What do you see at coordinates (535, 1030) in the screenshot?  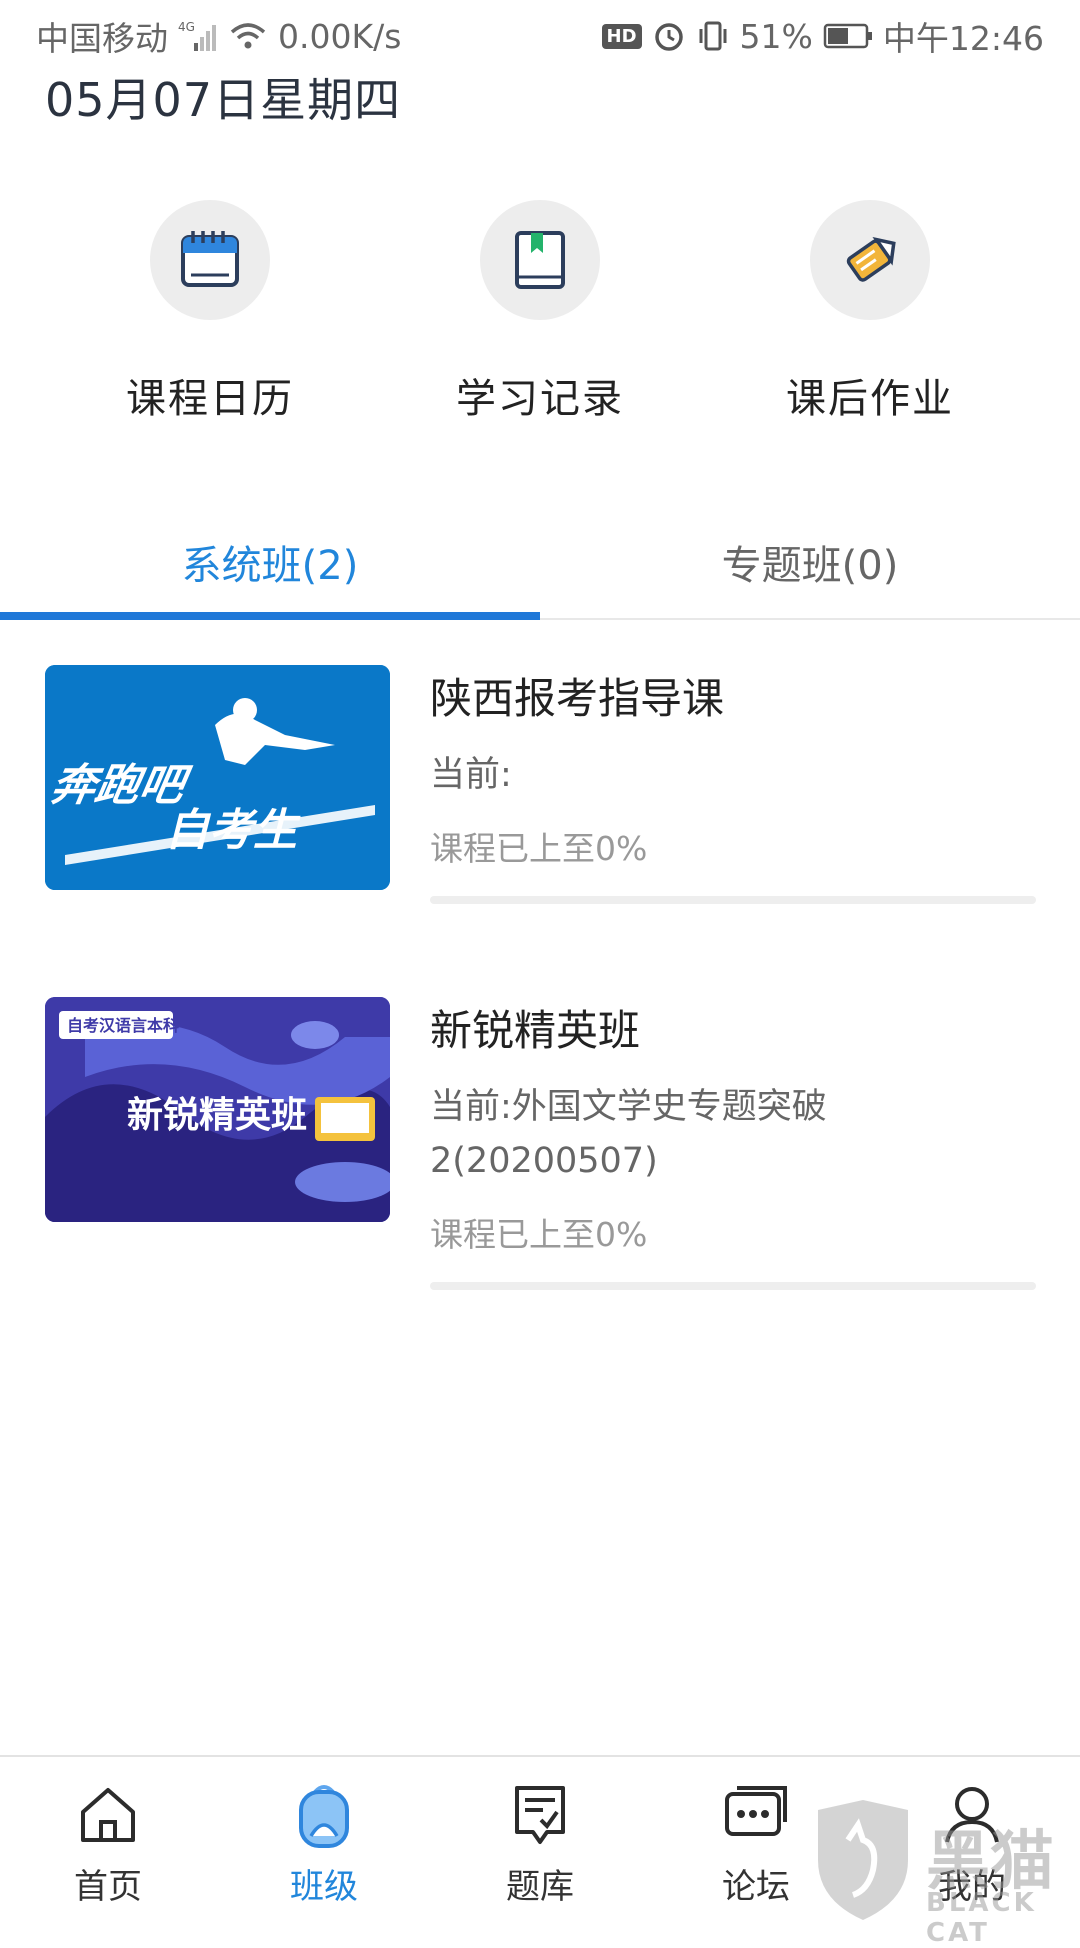 I see `course-title: 新锐精英班` at bounding box center [535, 1030].